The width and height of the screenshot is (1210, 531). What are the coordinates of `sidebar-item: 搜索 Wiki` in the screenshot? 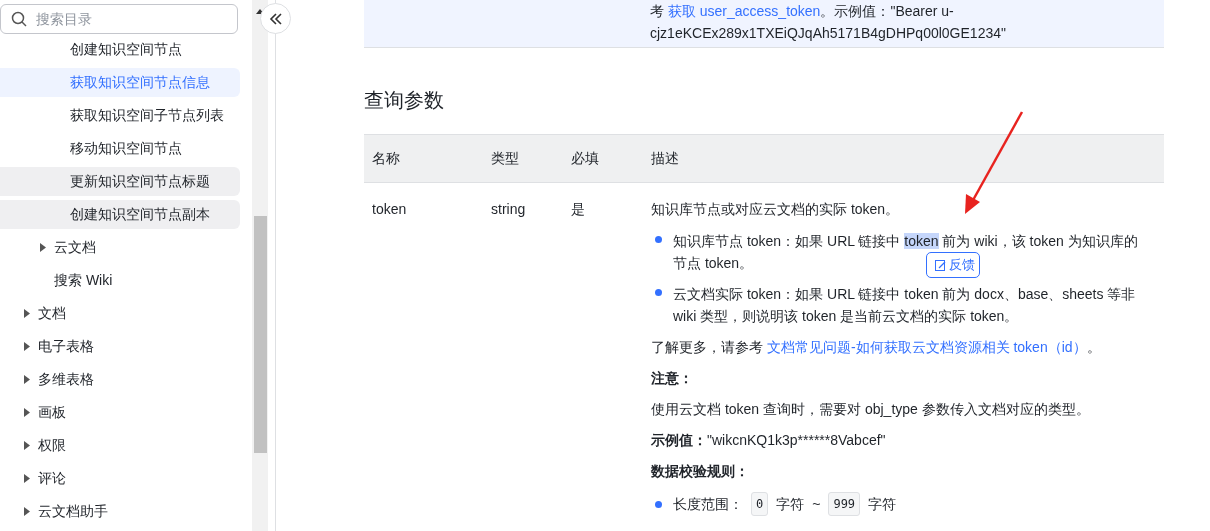 It's located at (120, 280).